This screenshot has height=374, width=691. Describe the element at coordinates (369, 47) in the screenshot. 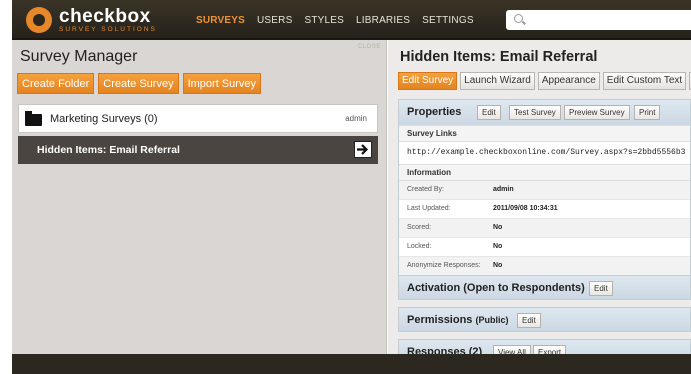

I see `close-button: CLOSE` at that location.